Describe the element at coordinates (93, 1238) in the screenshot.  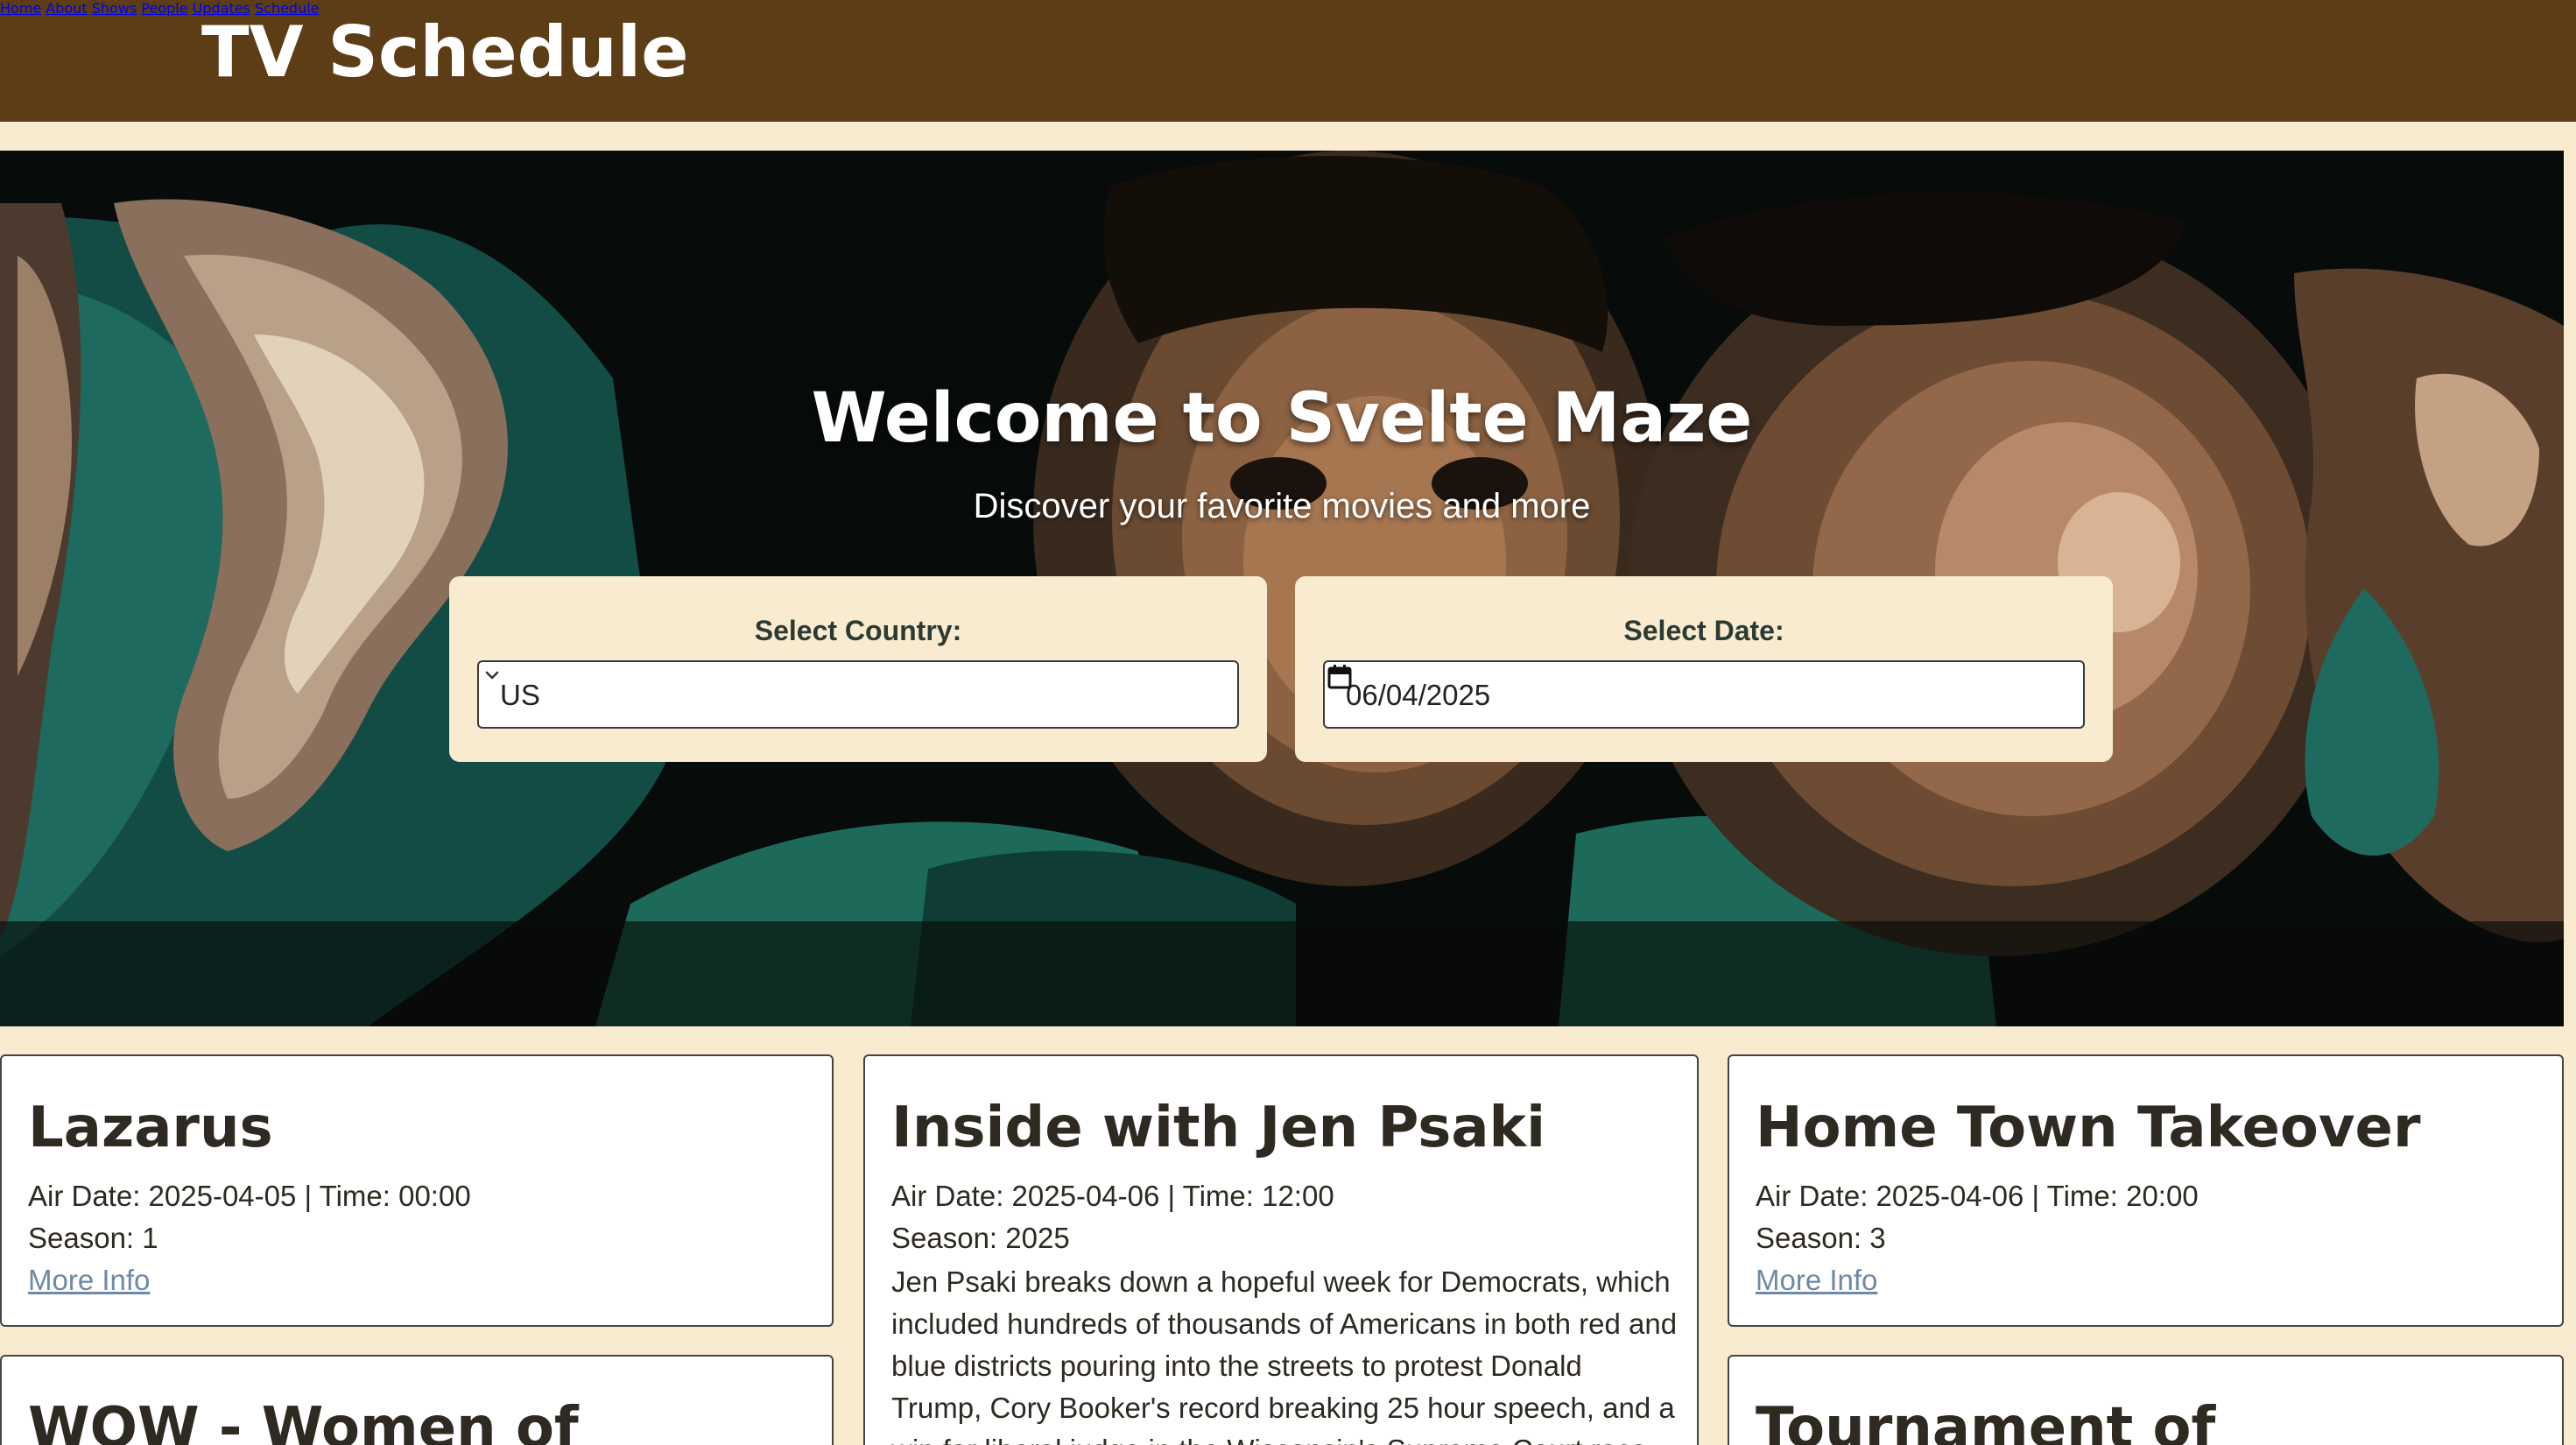
I see `show-season: Season: 1` at that location.